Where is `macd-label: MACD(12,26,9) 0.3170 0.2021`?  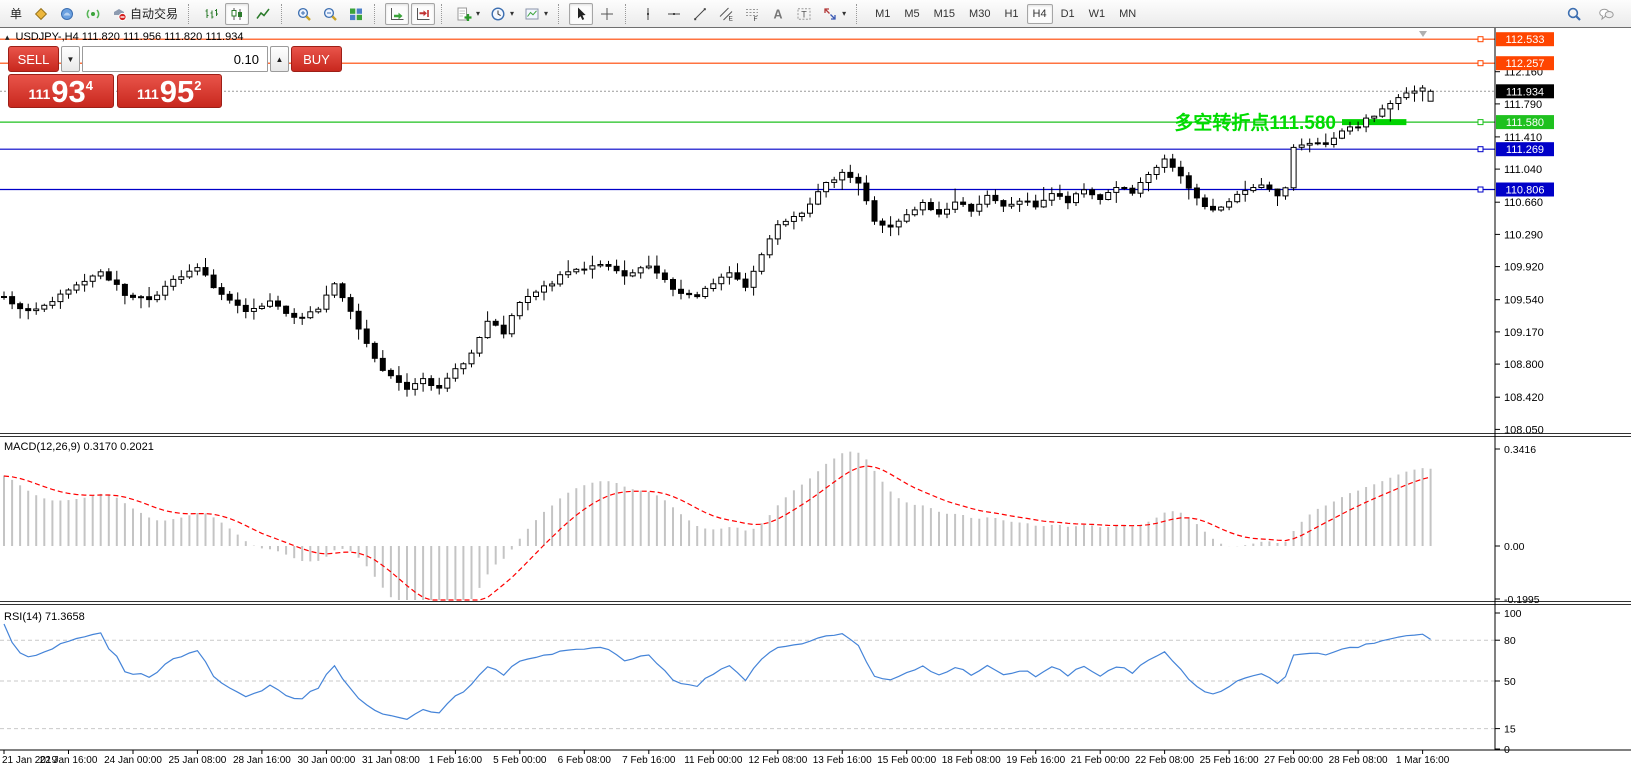
macd-label: MACD(12,26,9) 0.3170 0.2021 is located at coordinates (79, 447).